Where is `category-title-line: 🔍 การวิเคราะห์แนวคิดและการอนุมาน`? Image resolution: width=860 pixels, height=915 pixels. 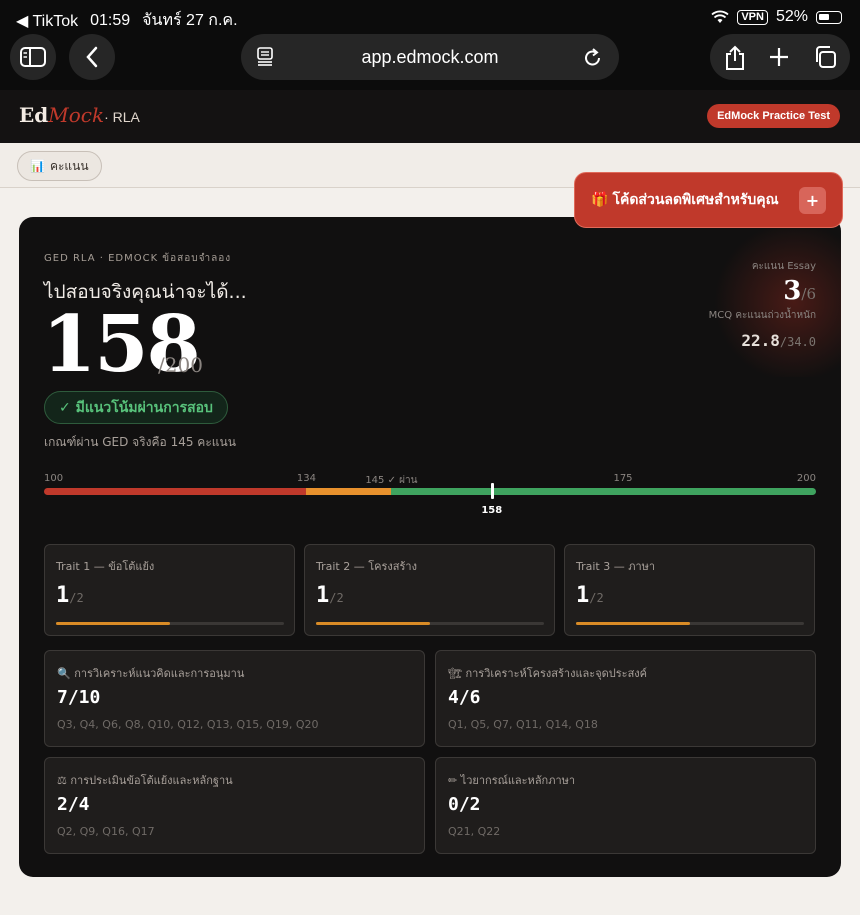 category-title-line: 🔍 การวิเคราะห์แนวคิดและการอนุมาน is located at coordinates (150, 673).